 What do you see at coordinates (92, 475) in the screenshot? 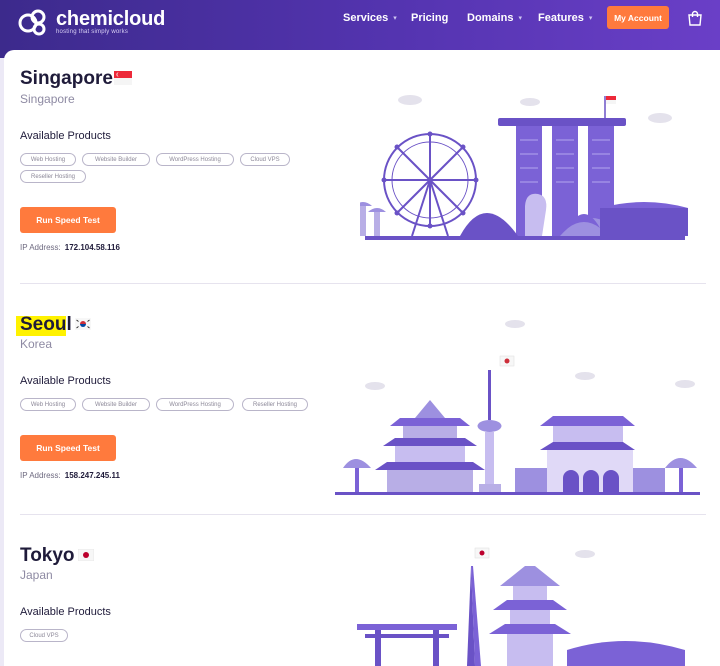
I see `ip-value: 158.247.245.11` at bounding box center [92, 475].